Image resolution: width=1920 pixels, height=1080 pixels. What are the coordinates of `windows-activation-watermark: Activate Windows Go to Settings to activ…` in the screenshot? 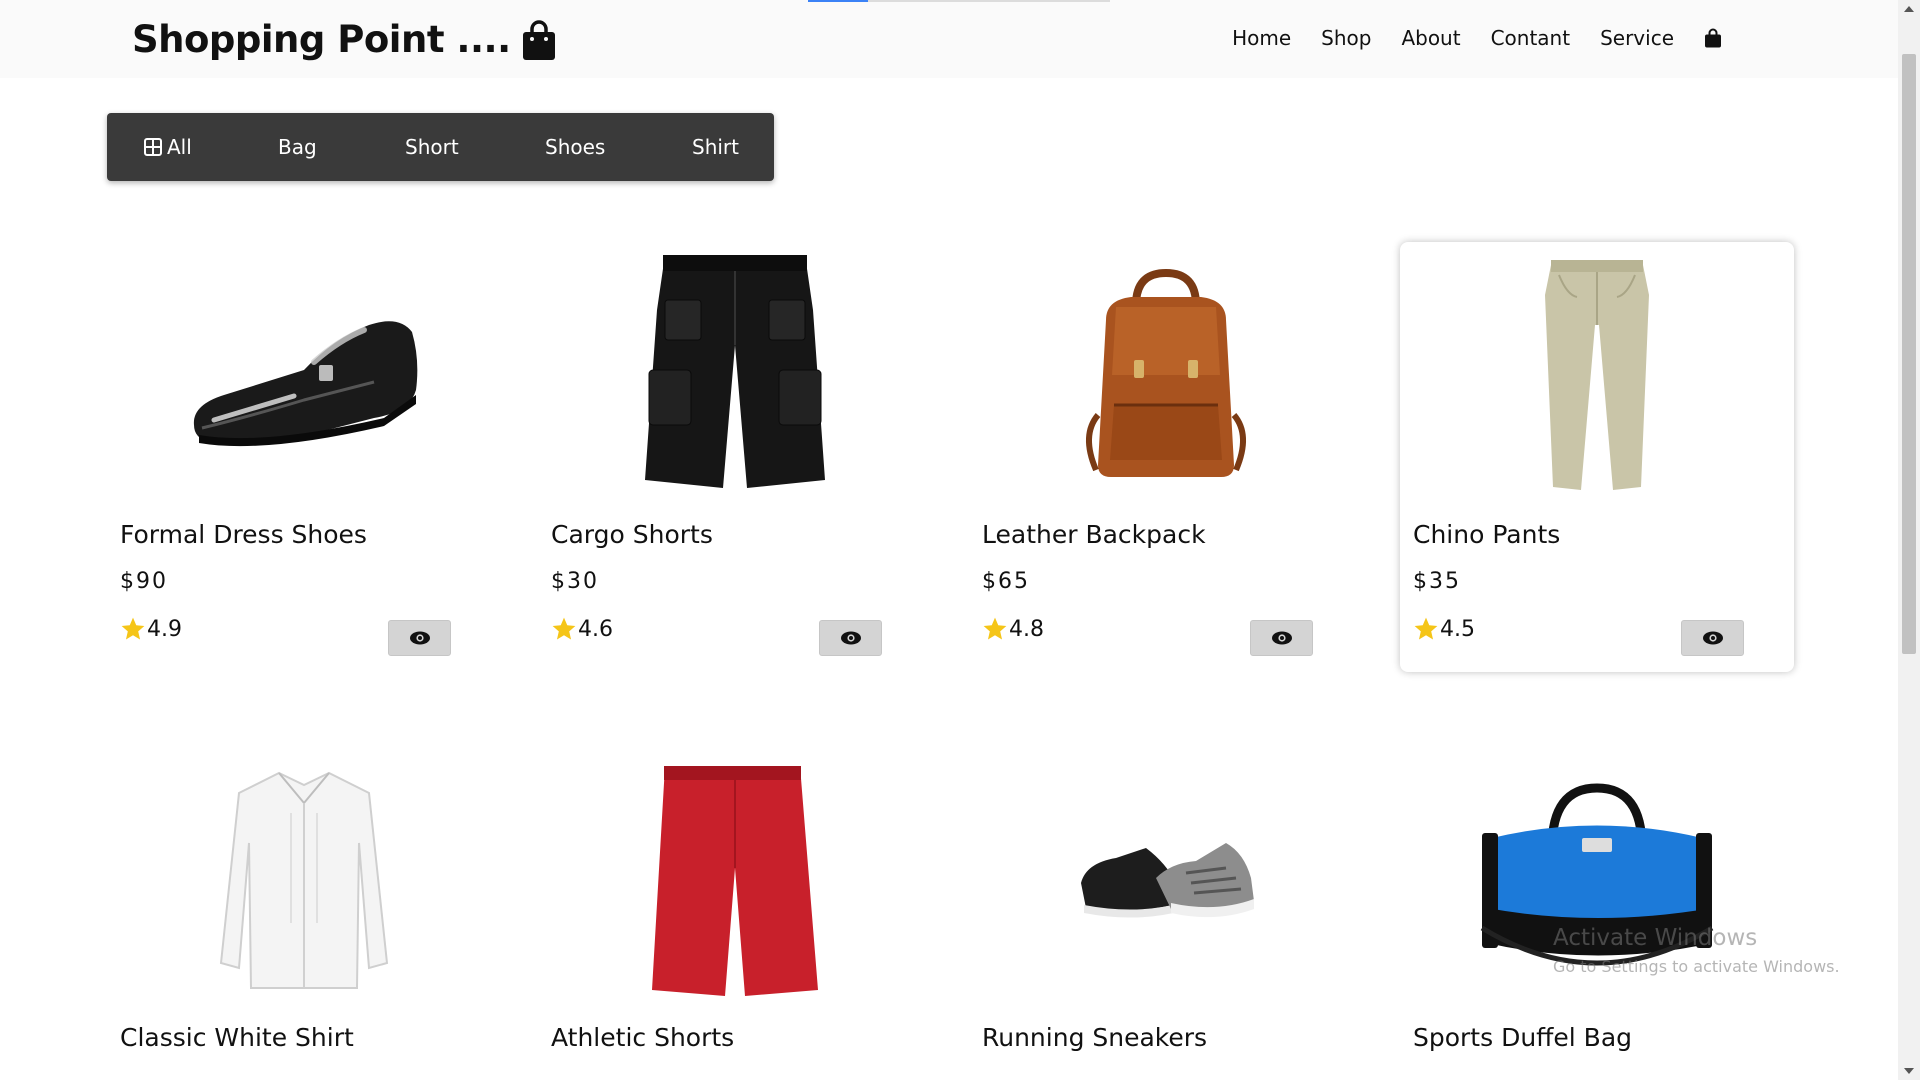 It's located at (1696, 950).